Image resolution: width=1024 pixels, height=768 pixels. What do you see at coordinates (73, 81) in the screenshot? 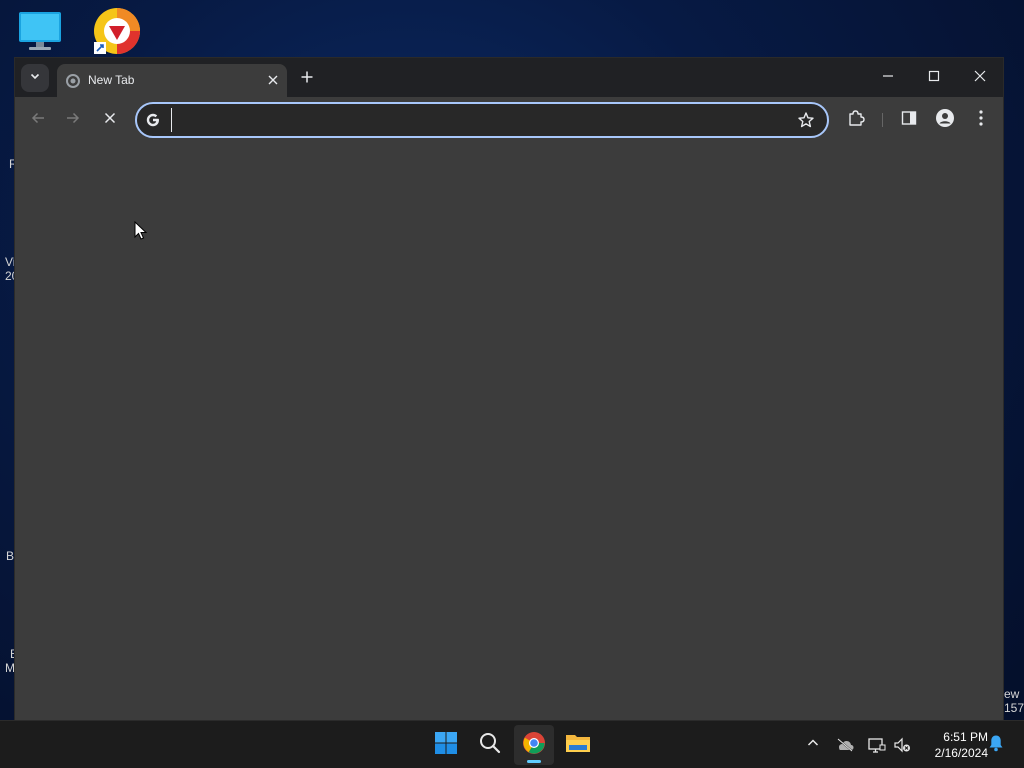
I see `loading-spinner-icon` at bounding box center [73, 81].